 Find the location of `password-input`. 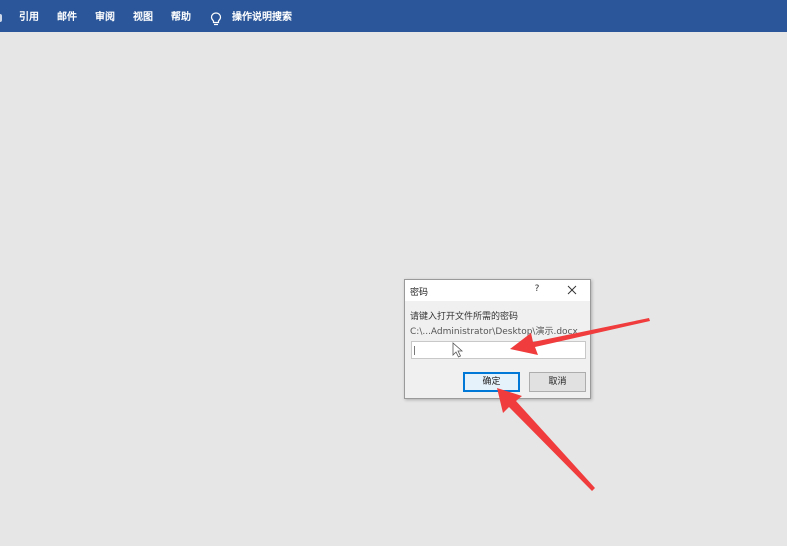

password-input is located at coordinates (498, 350).